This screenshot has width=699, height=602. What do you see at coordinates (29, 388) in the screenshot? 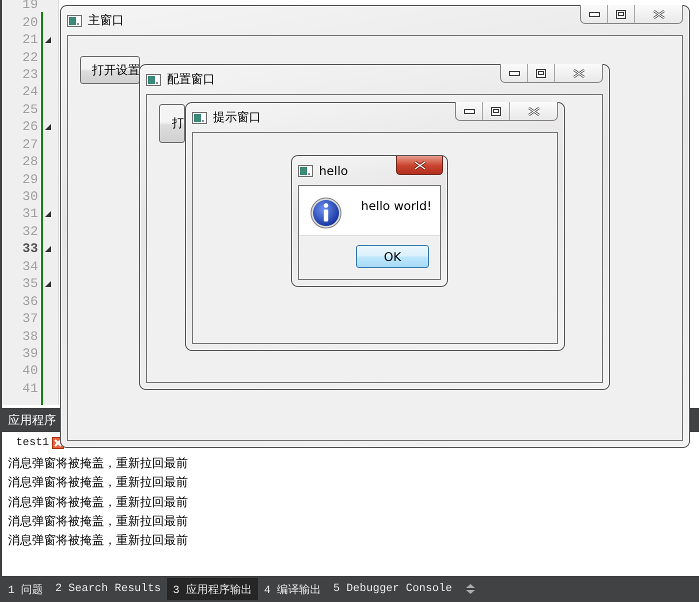
I see `line-number: 41` at bounding box center [29, 388].